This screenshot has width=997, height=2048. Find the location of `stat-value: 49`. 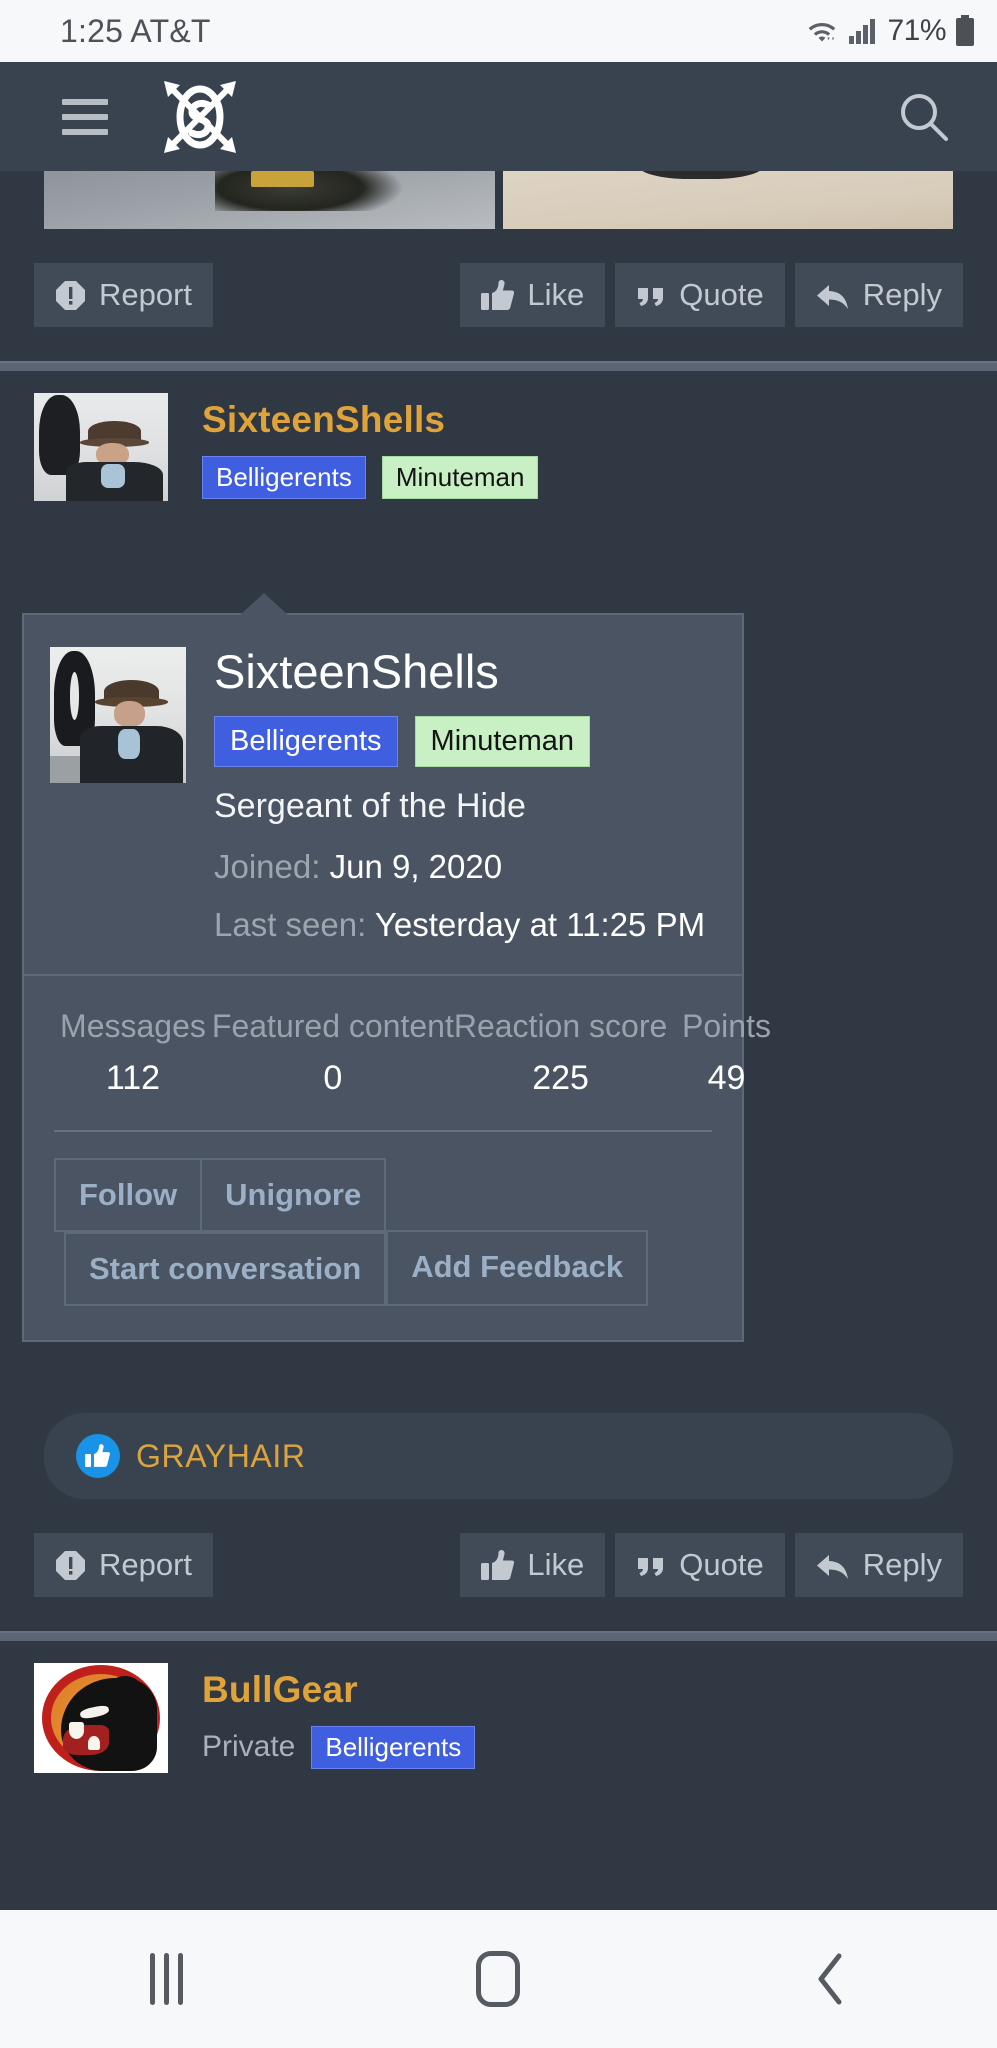

stat-value: 49 is located at coordinates (726, 1077).